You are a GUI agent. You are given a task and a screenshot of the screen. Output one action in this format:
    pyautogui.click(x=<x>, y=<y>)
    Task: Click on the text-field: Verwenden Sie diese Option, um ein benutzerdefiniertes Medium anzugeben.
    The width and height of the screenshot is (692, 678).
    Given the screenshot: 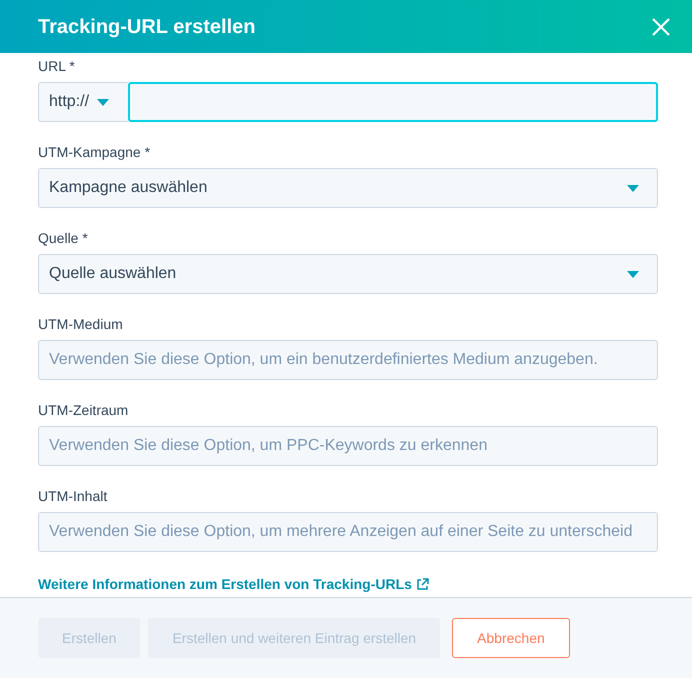 What is the action you would take?
    pyautogui.click(x=348, y=360)
    